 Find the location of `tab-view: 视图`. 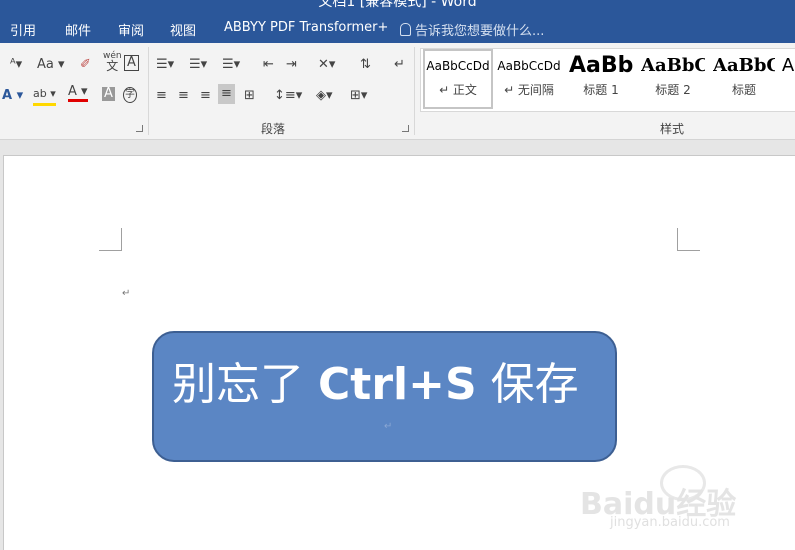

tab-view: 视图 is located at coordinates (183, 29).